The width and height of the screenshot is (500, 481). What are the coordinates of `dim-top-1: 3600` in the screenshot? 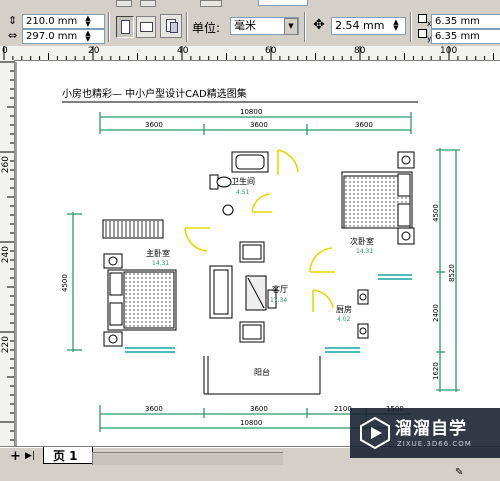 It's located at (154, 125).